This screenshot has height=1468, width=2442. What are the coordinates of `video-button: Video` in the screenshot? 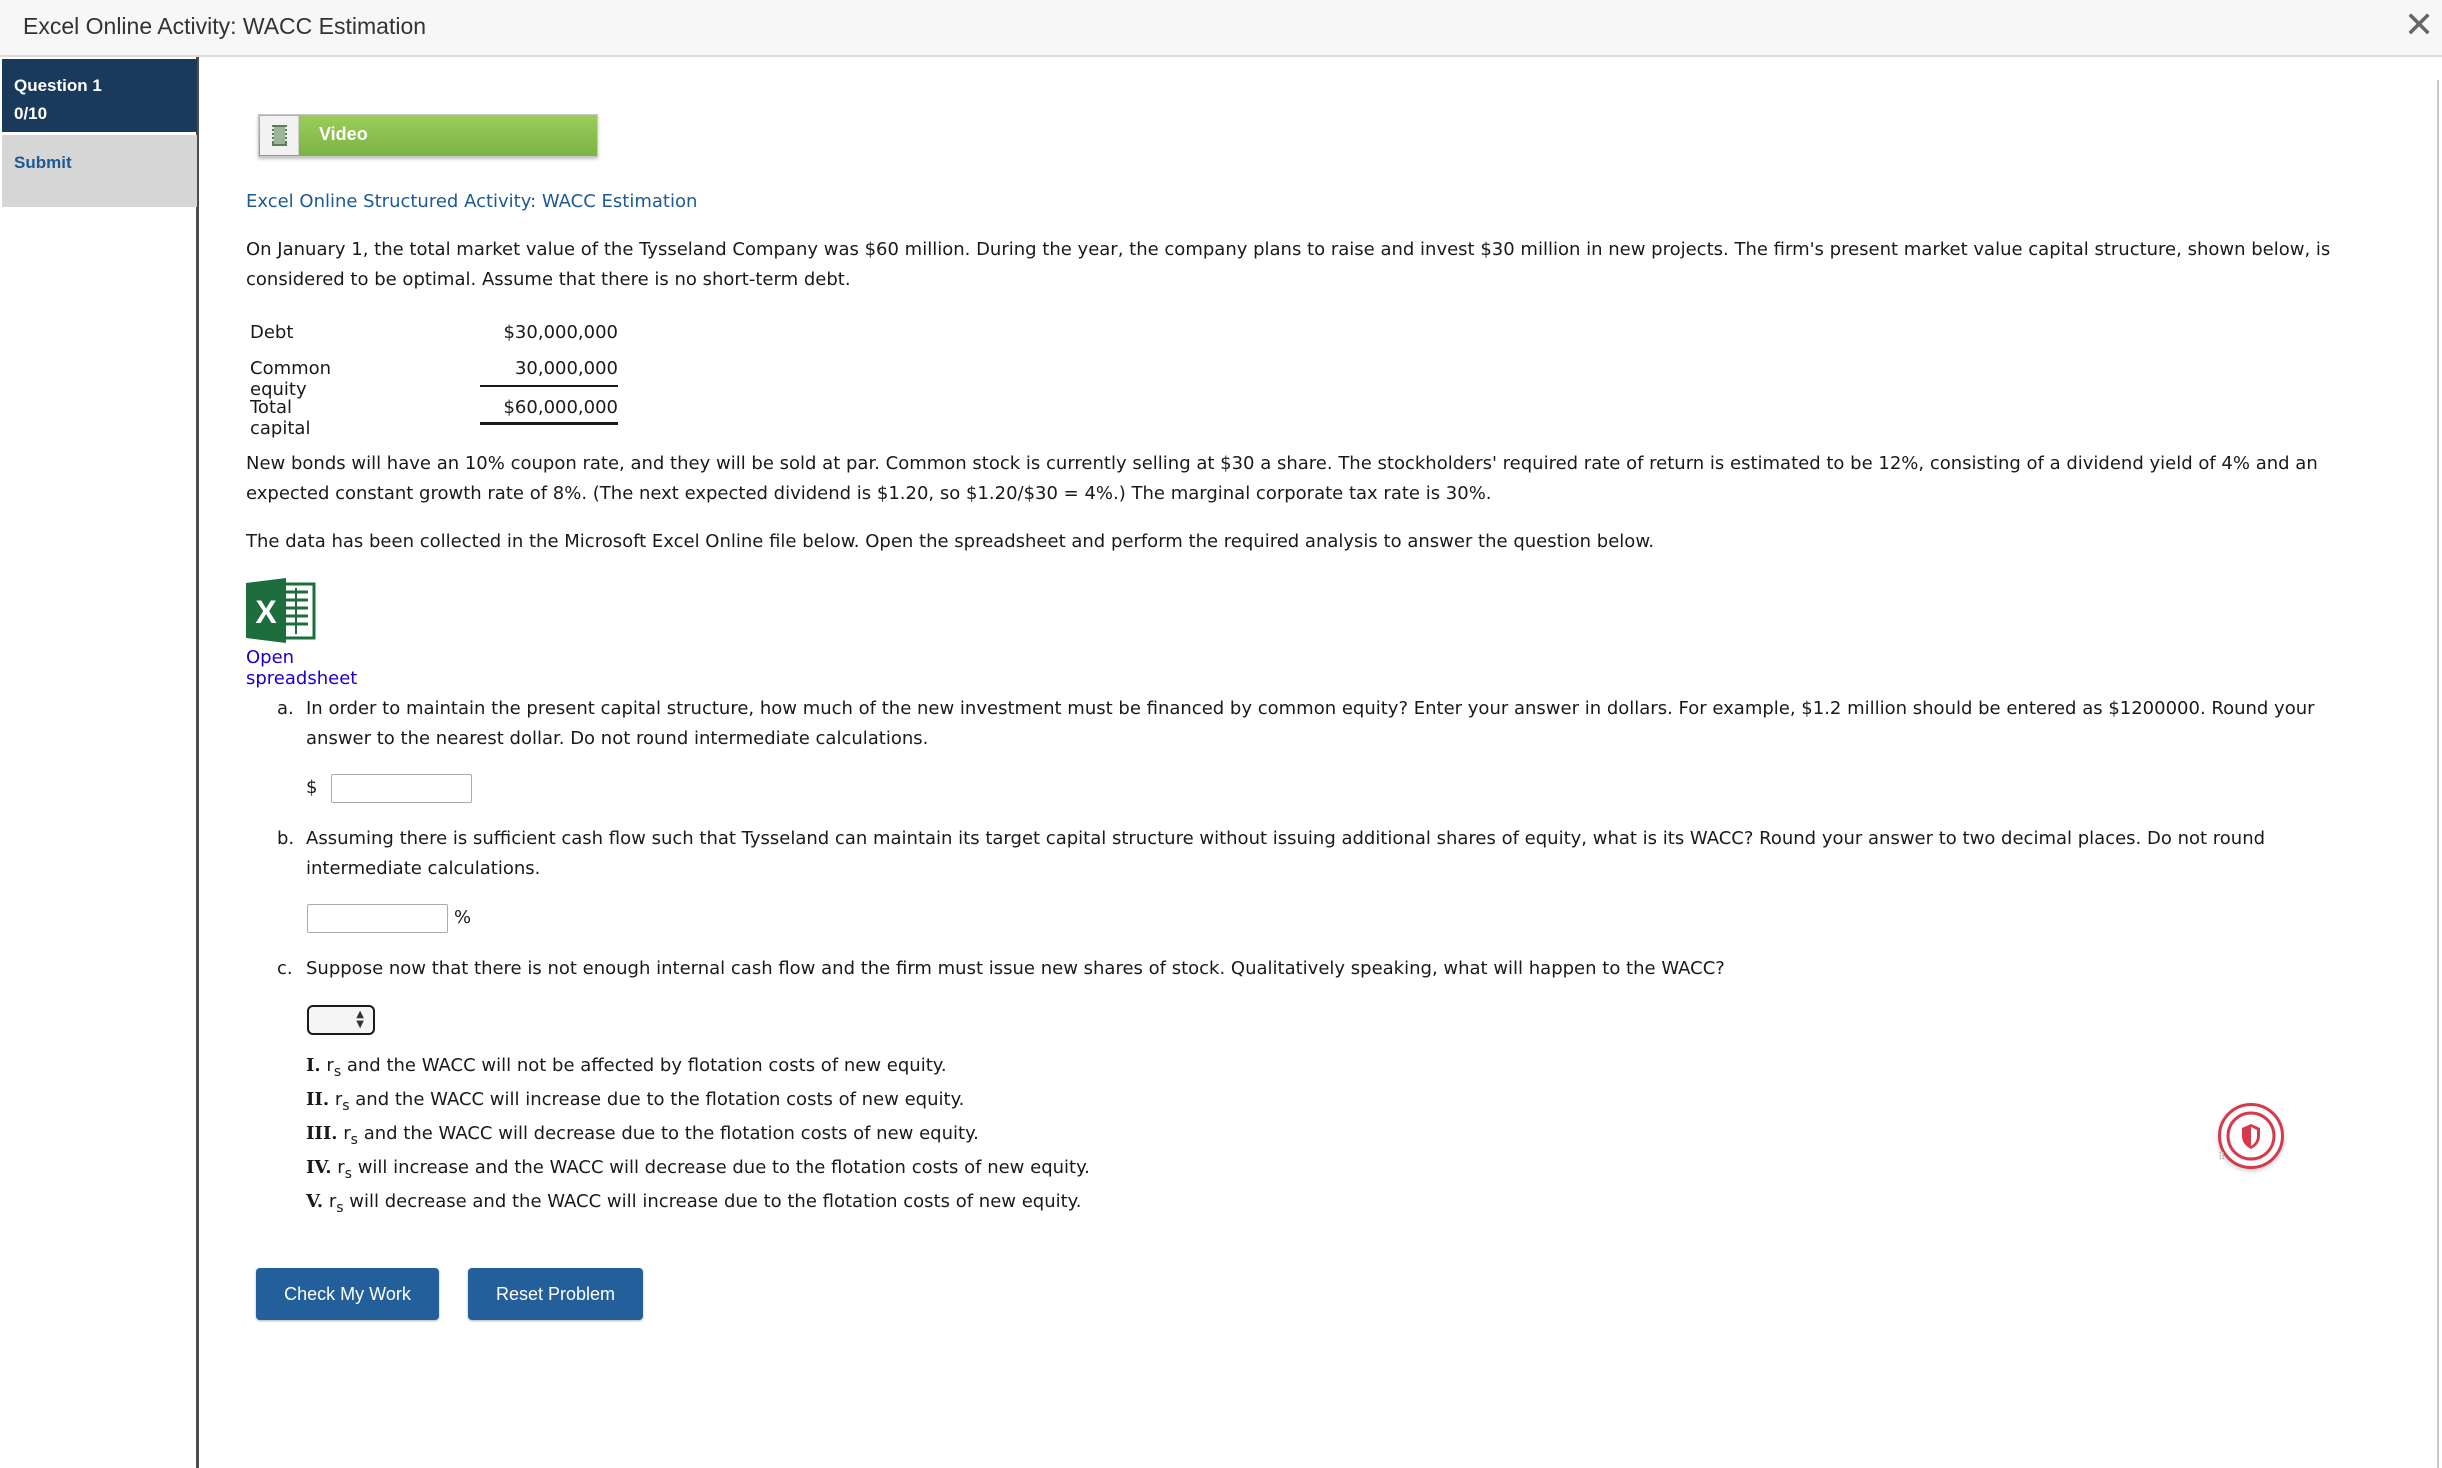 It's located at (428, 135).